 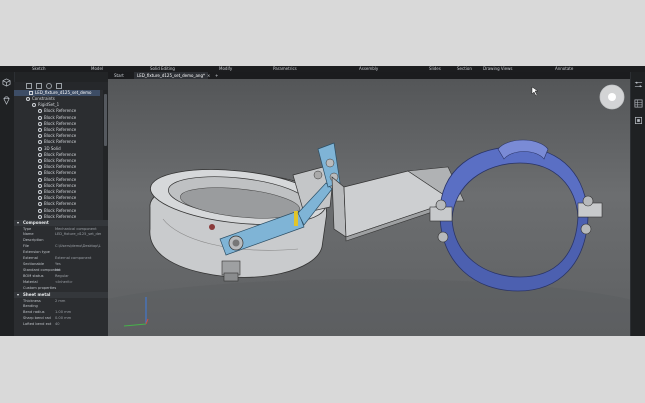 I want to click on property-value: C:\Users\demo\Desktop\LED, so click(x=78, y=247).